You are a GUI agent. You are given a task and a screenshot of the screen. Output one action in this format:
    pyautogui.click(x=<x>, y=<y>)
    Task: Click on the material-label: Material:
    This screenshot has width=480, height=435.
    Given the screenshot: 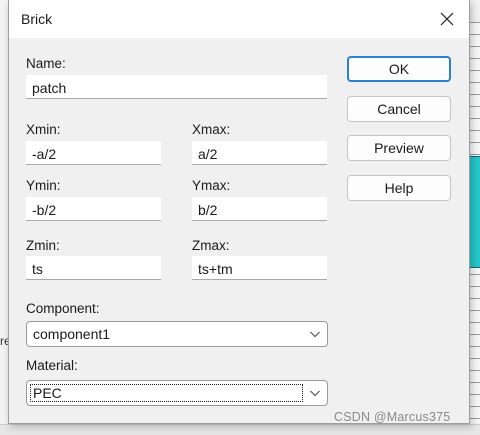 What is the action you would take?
    pyautogui.click(x=52, y=365)
    